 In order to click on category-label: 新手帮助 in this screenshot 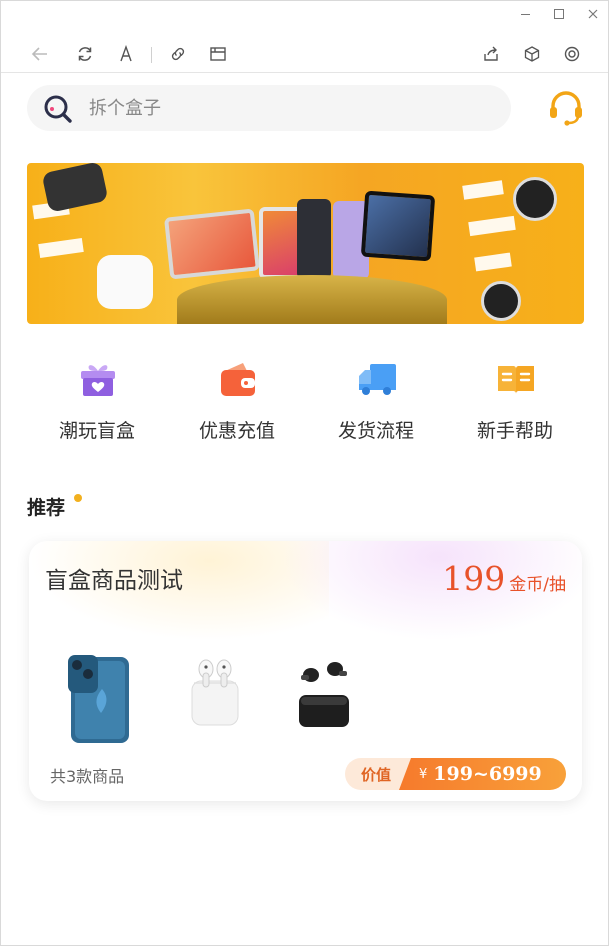, I will do `click(514, 431)`.